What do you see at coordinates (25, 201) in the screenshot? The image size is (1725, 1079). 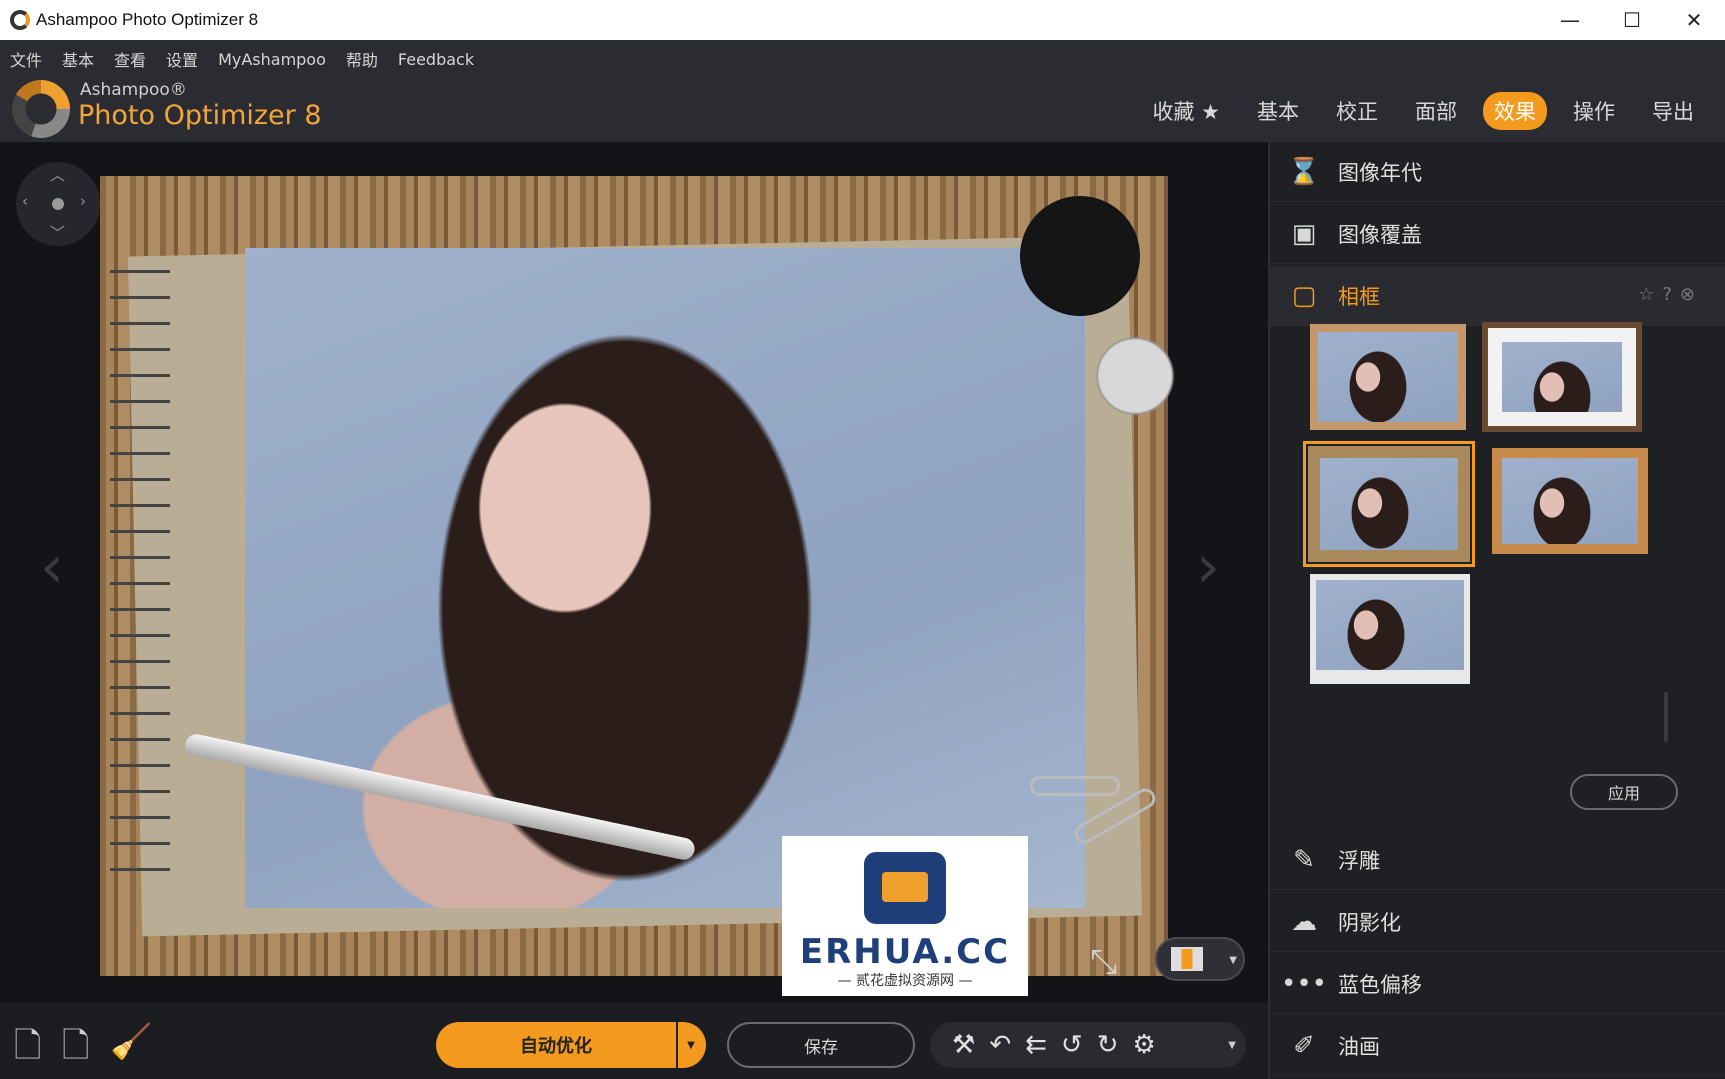 I see `pan-left-icon: ‹` at bounding box center [25, 201].